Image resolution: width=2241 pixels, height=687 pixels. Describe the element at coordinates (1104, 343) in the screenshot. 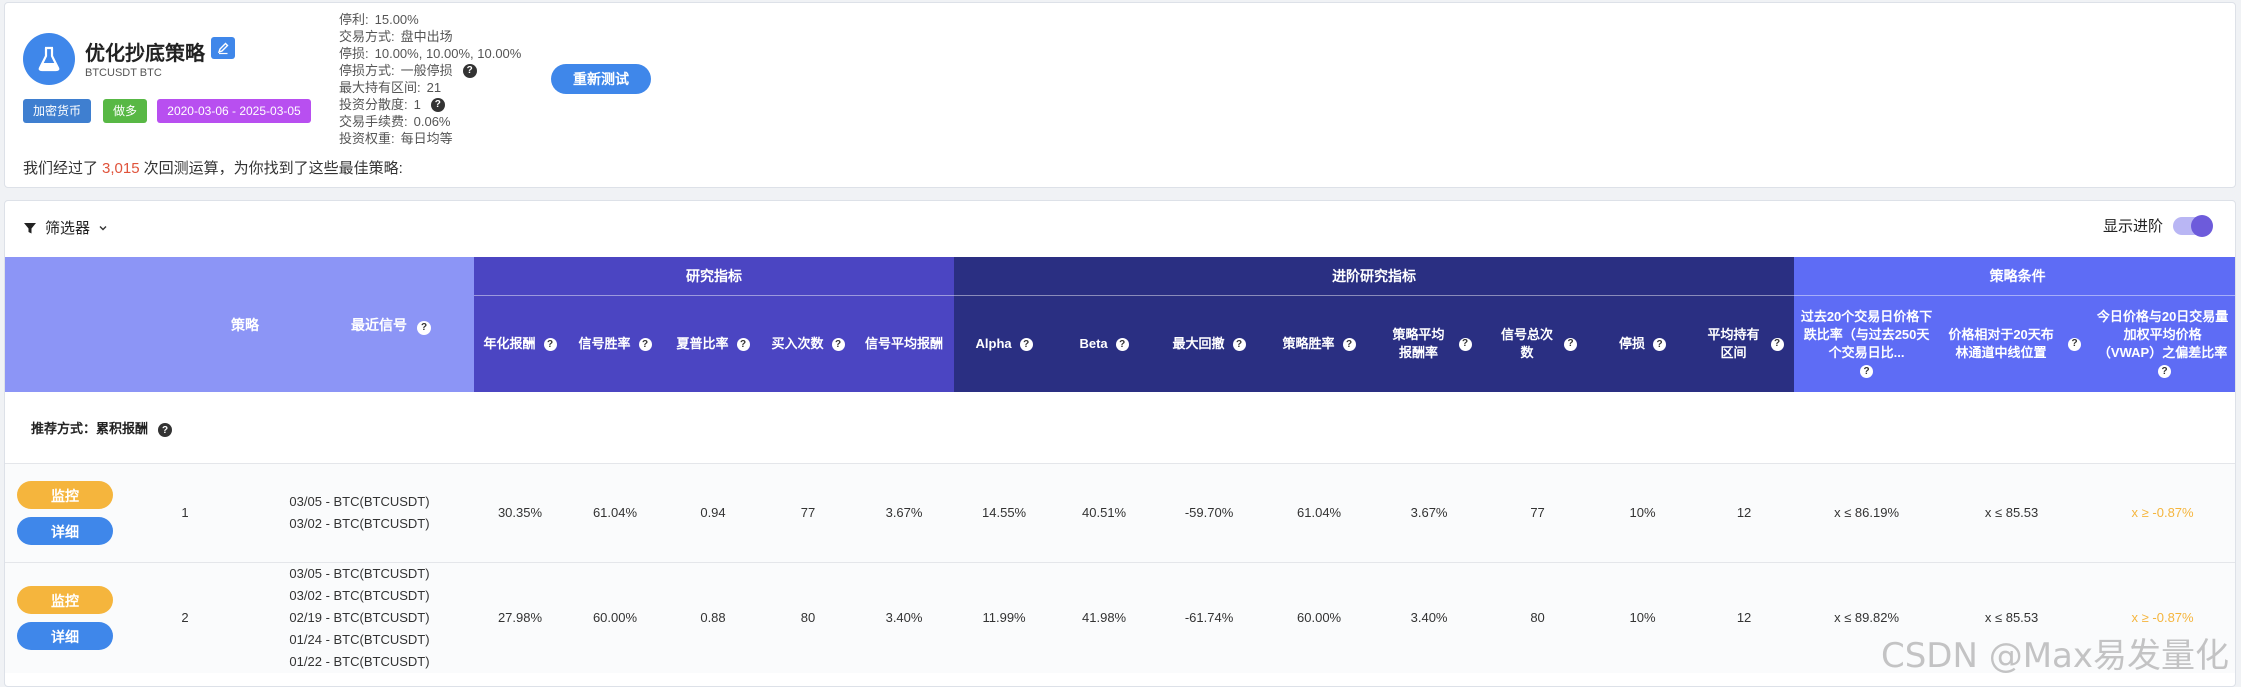

I see `beta-header: Beta?` at that location.